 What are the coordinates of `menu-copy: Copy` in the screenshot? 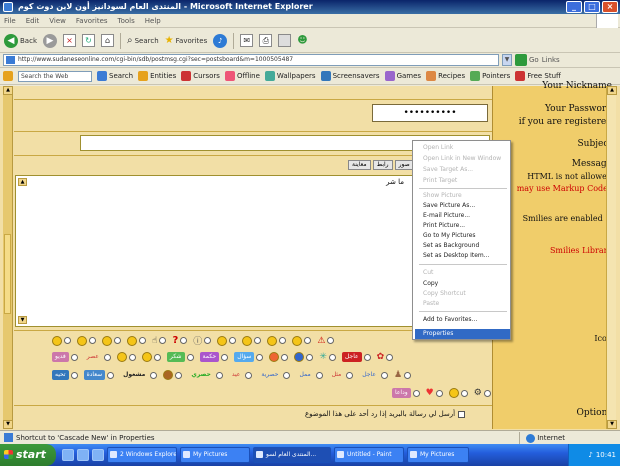 It's located at (430, 283).